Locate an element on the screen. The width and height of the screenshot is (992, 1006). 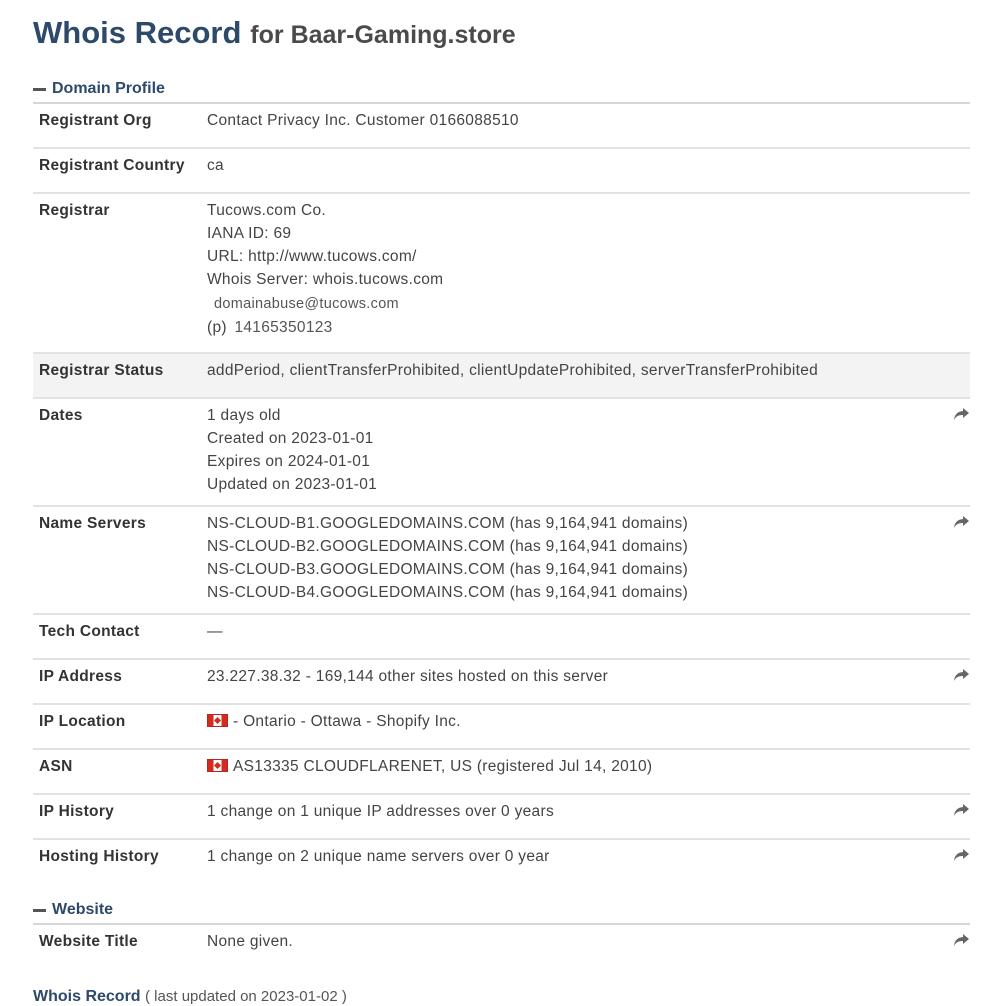
row-label: IP Address is located at coordinates (120, 682).